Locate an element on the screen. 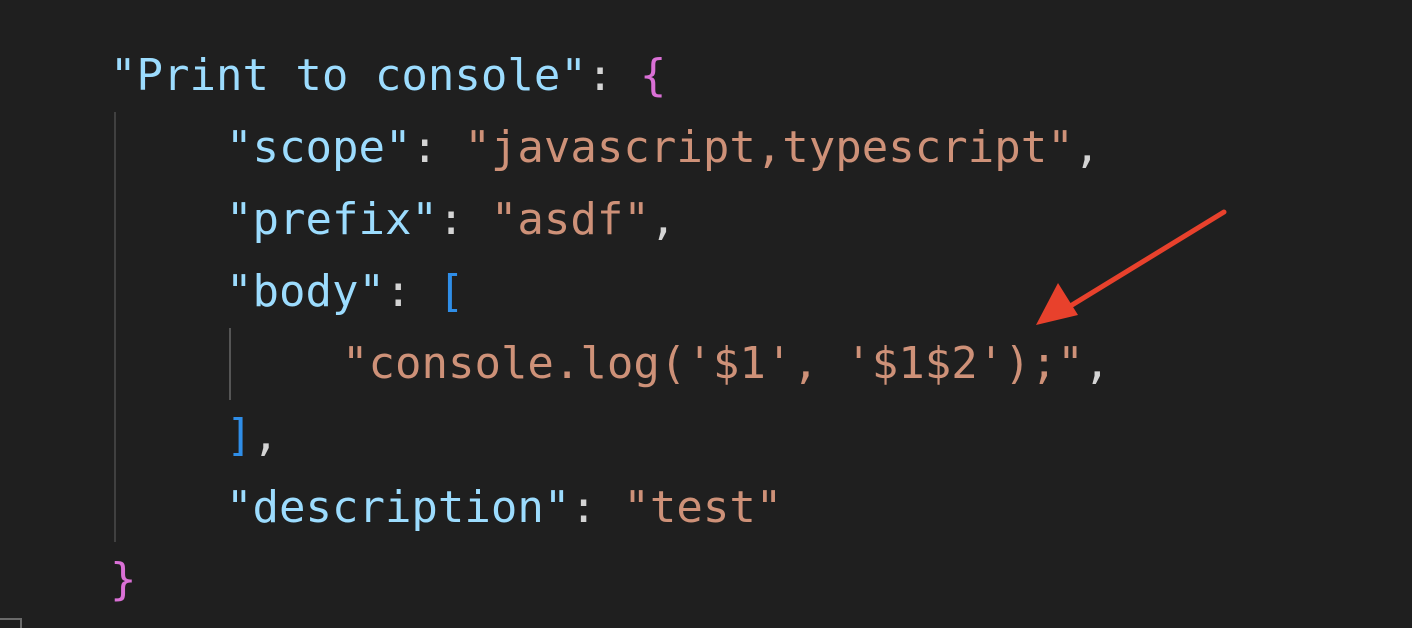 The image size is (1412, 628). scope-key: "scope" is located at coordinates (319, 147).